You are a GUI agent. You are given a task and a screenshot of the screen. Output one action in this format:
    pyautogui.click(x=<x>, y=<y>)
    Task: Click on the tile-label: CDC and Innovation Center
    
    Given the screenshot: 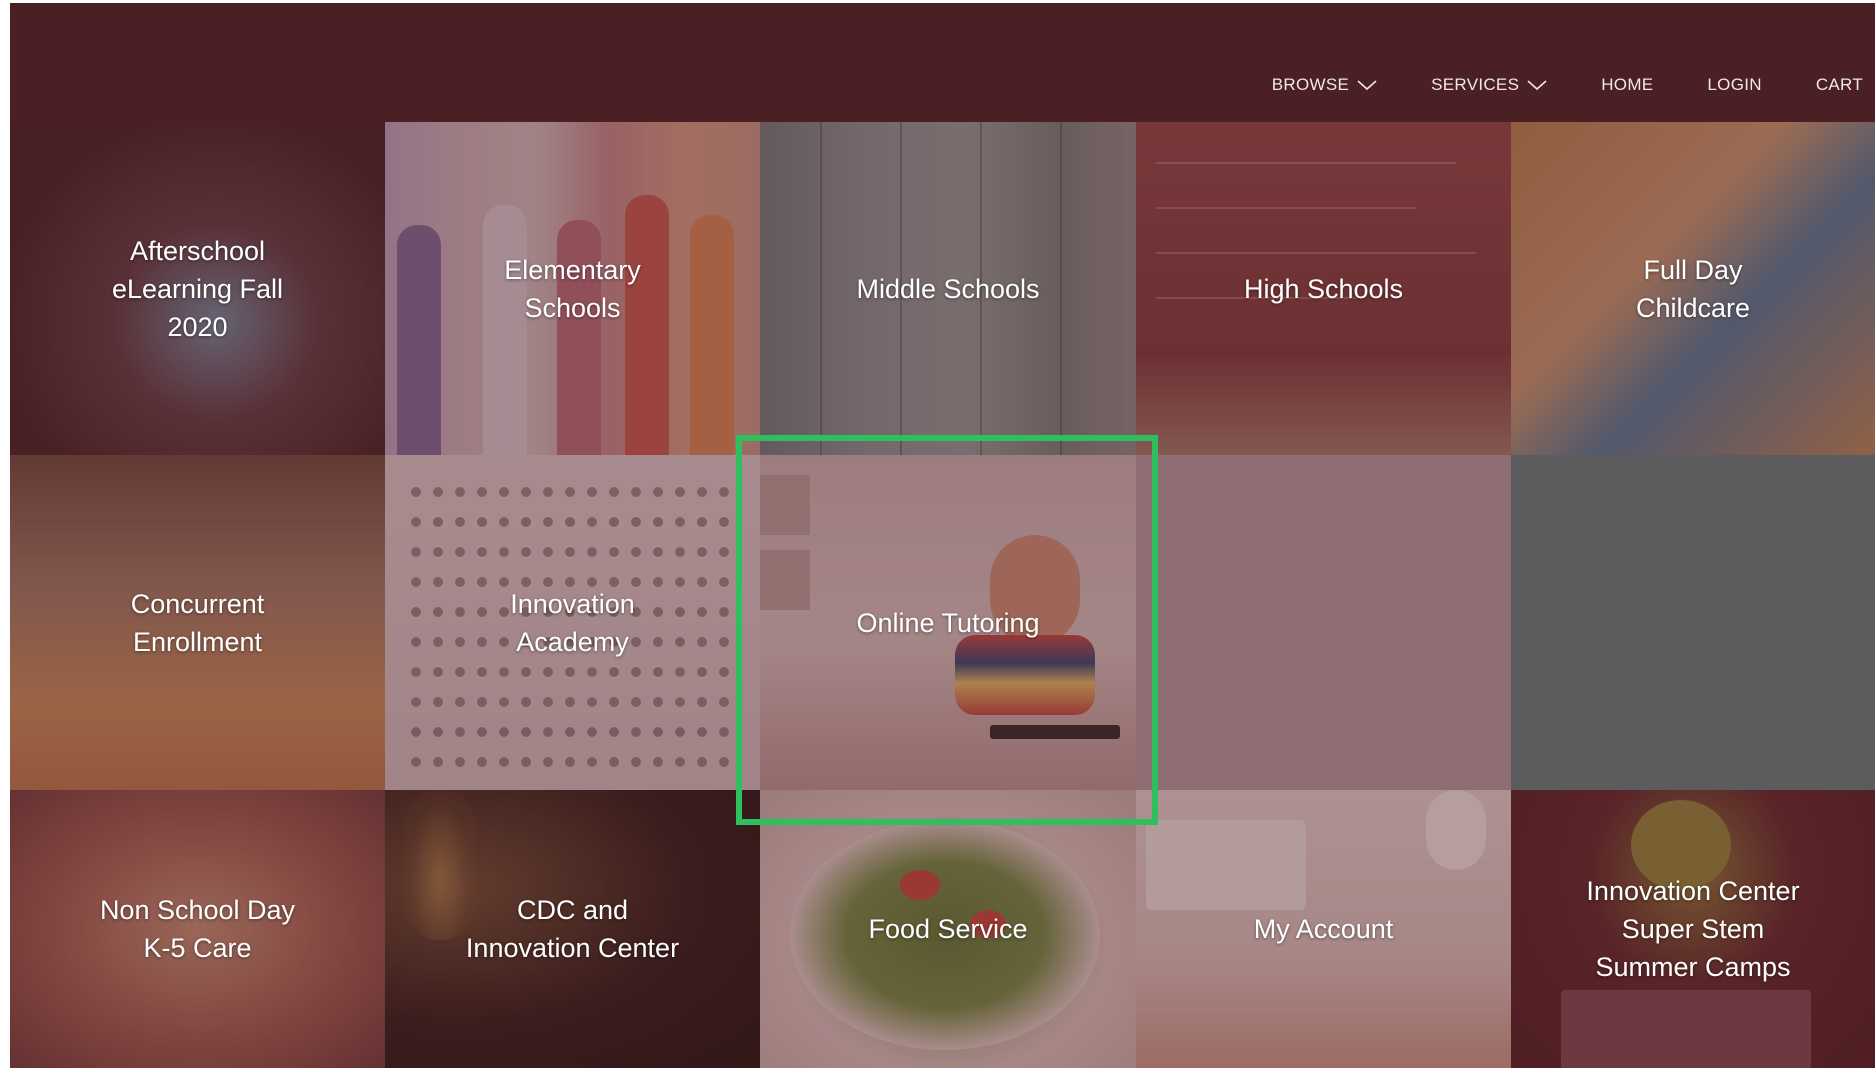 What is the action you would take?
    pyautogui.click(x=572, y=929)
    